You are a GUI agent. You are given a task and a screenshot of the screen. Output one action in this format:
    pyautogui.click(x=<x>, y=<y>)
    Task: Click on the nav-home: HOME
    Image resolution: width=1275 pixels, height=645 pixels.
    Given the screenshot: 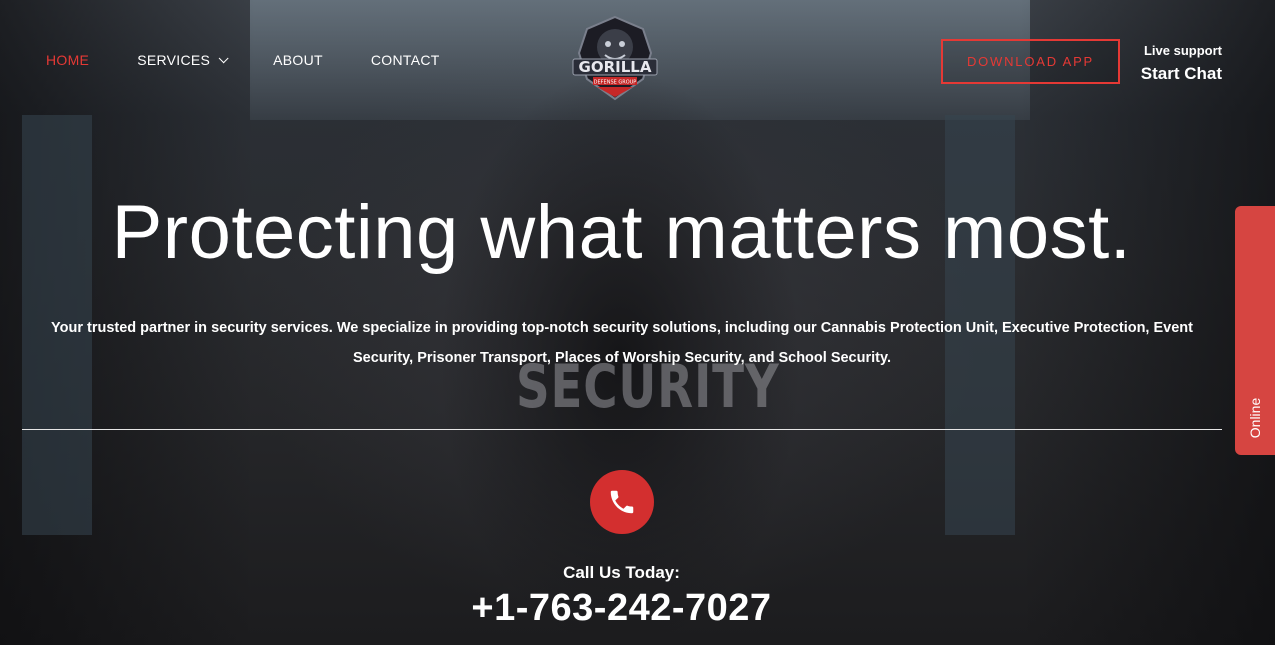 What is the action you would take?
    pyautogui.click(x=67, y=60)
    